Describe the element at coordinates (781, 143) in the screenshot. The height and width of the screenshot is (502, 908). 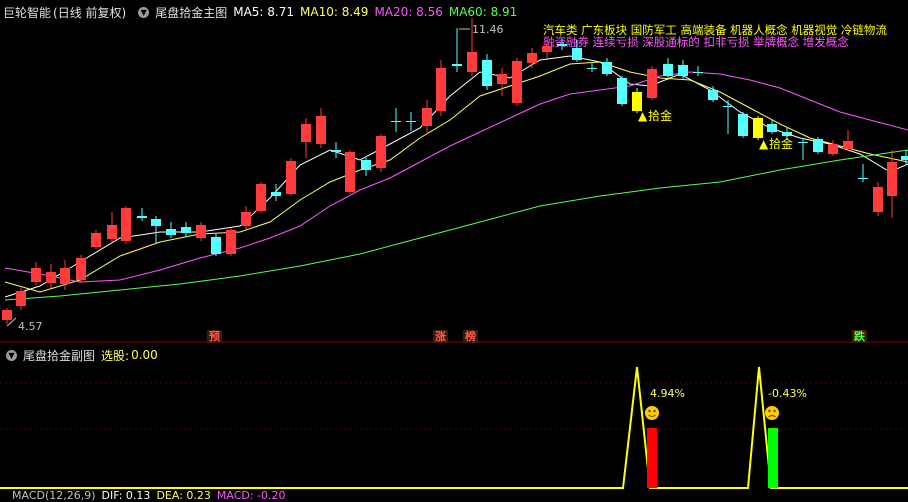
I see `signal-label-2: 拾金` at that location.